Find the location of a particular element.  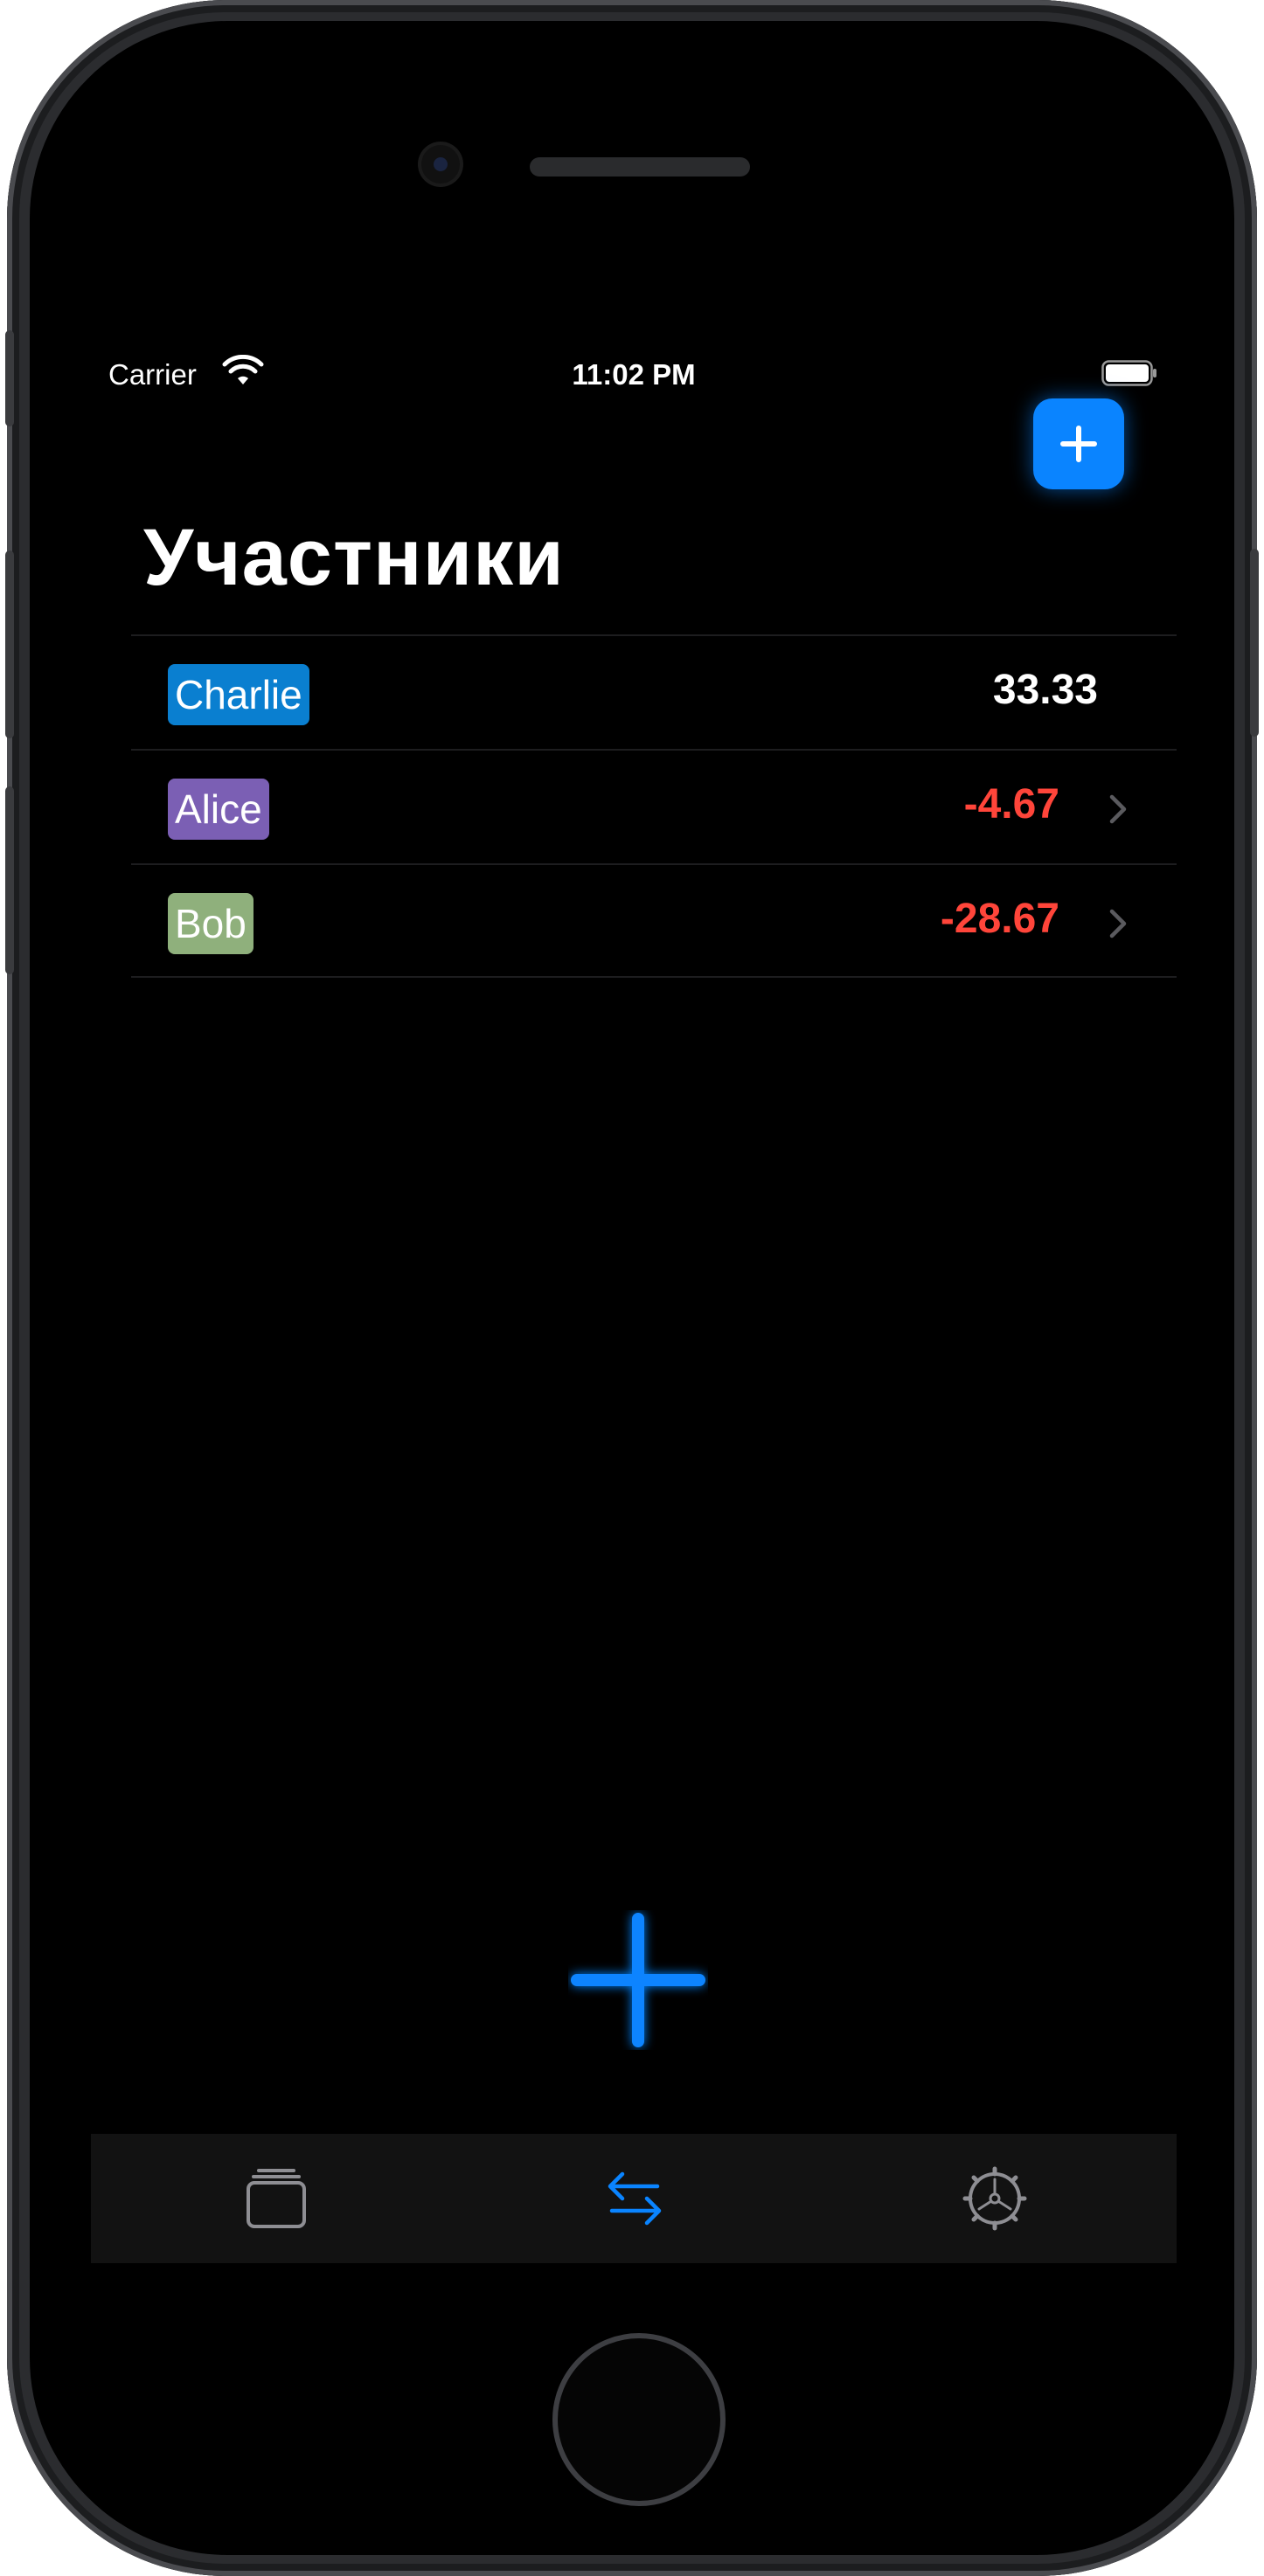

participants-list: Charlie 33.33 Alice -4.67 Bob -28.67 is located at coordinates (654, 806).